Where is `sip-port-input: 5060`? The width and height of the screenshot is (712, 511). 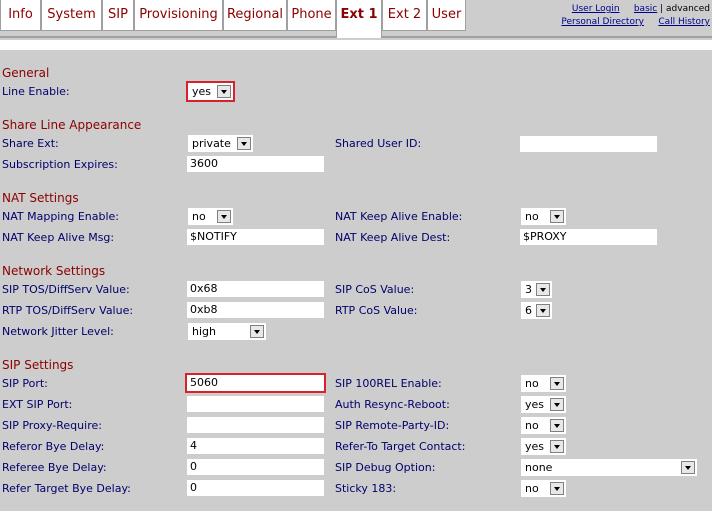
sip-port-input: 5060 is located at coordinates (255, 383).